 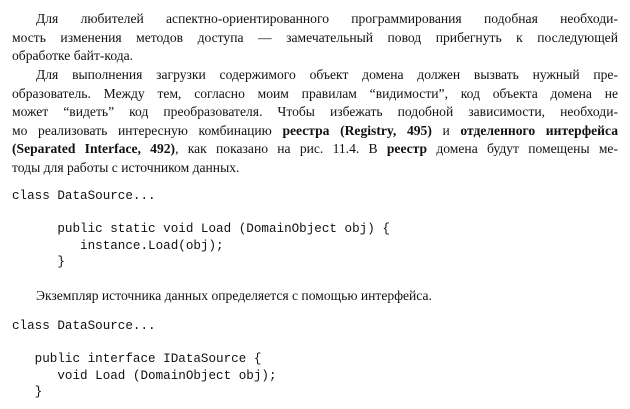 What do you see at coordinates (73, 56) in the screenshot?
I see `paragraph-line: обработке байт-кода.` at bounding box center [73, 56].